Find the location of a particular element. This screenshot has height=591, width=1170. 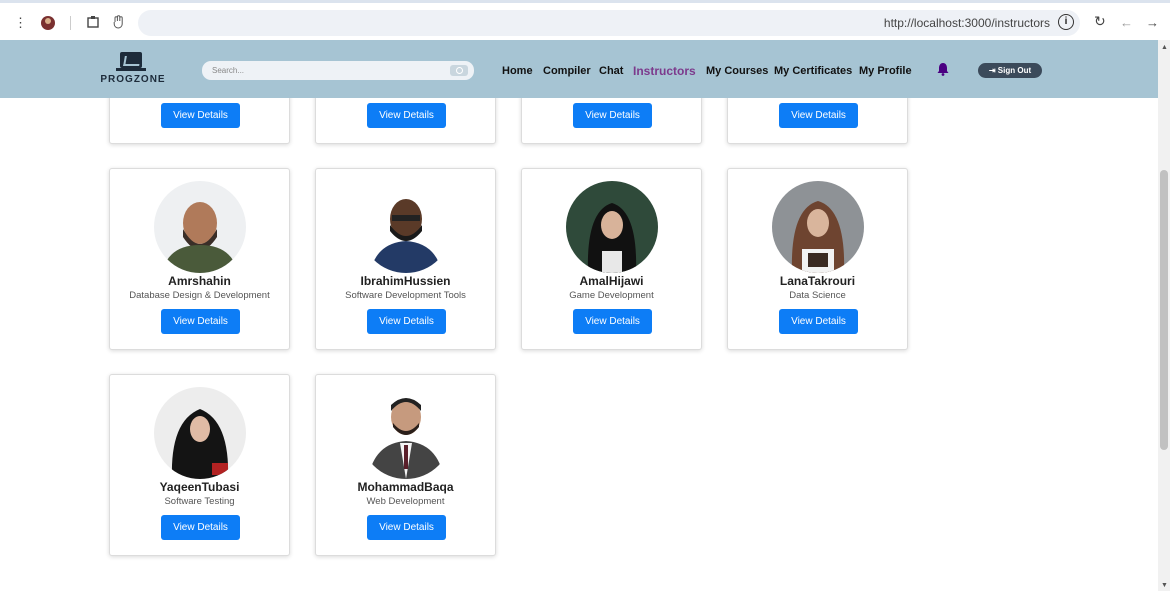

reload-icon: ↻ is located at coordinates (1100, 21).